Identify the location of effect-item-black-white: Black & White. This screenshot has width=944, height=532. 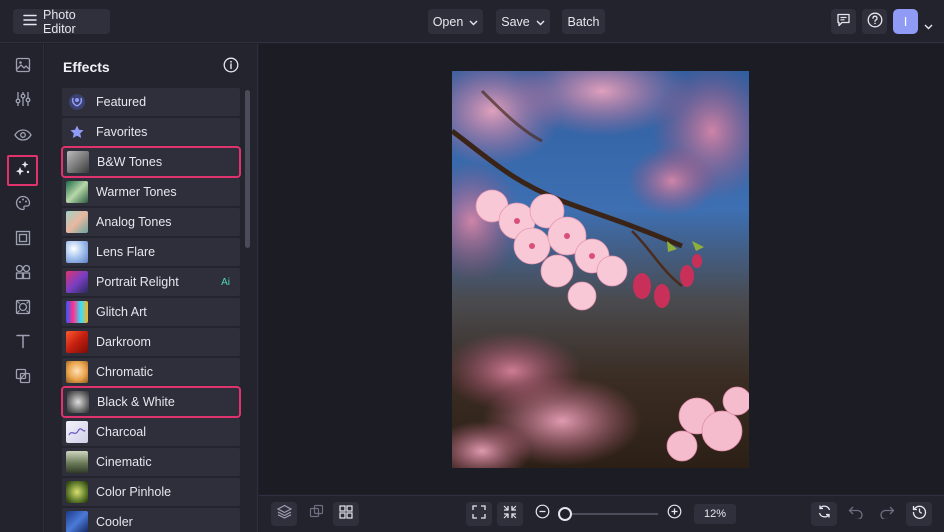
(151, 402).